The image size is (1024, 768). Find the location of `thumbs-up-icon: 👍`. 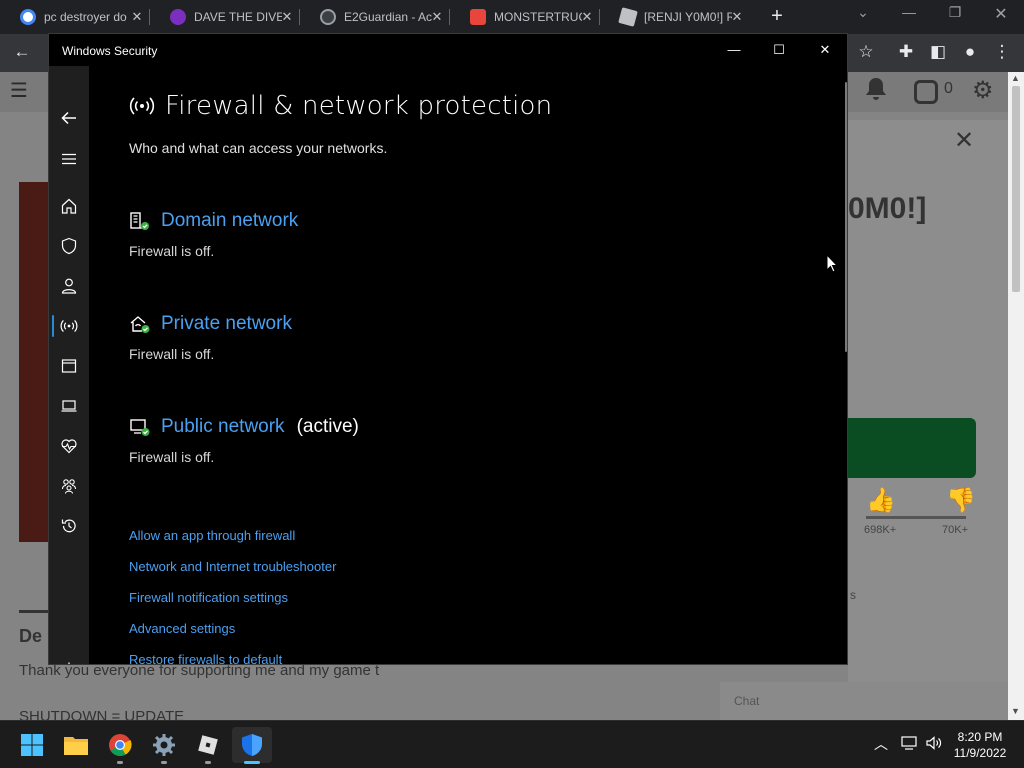

thumbs-up-icon: 👍 is located at coordinates (881, 500).